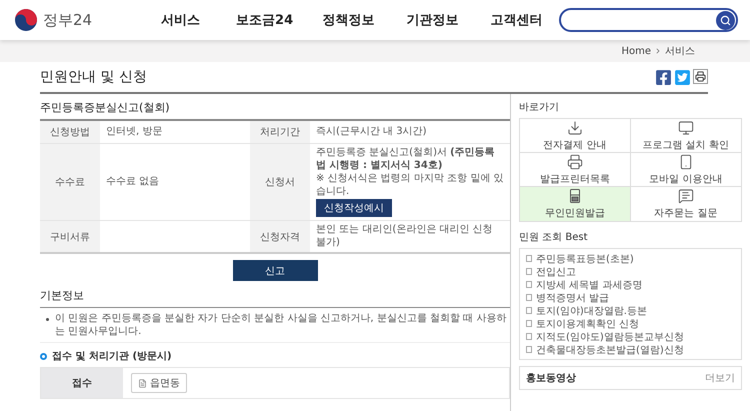  Describe the element at coordinates (556, 271) in the screenshot. I see `best-service-link: 전입신고` at that location.